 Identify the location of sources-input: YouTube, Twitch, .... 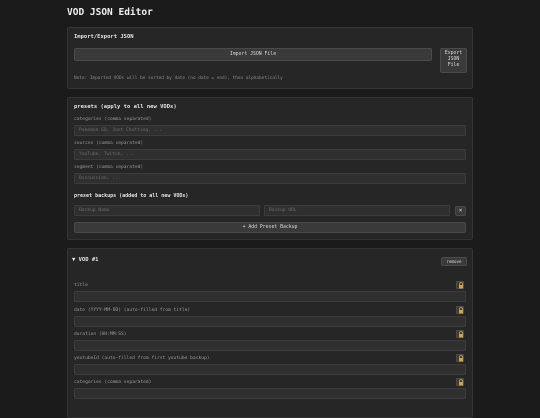
(270, 154).